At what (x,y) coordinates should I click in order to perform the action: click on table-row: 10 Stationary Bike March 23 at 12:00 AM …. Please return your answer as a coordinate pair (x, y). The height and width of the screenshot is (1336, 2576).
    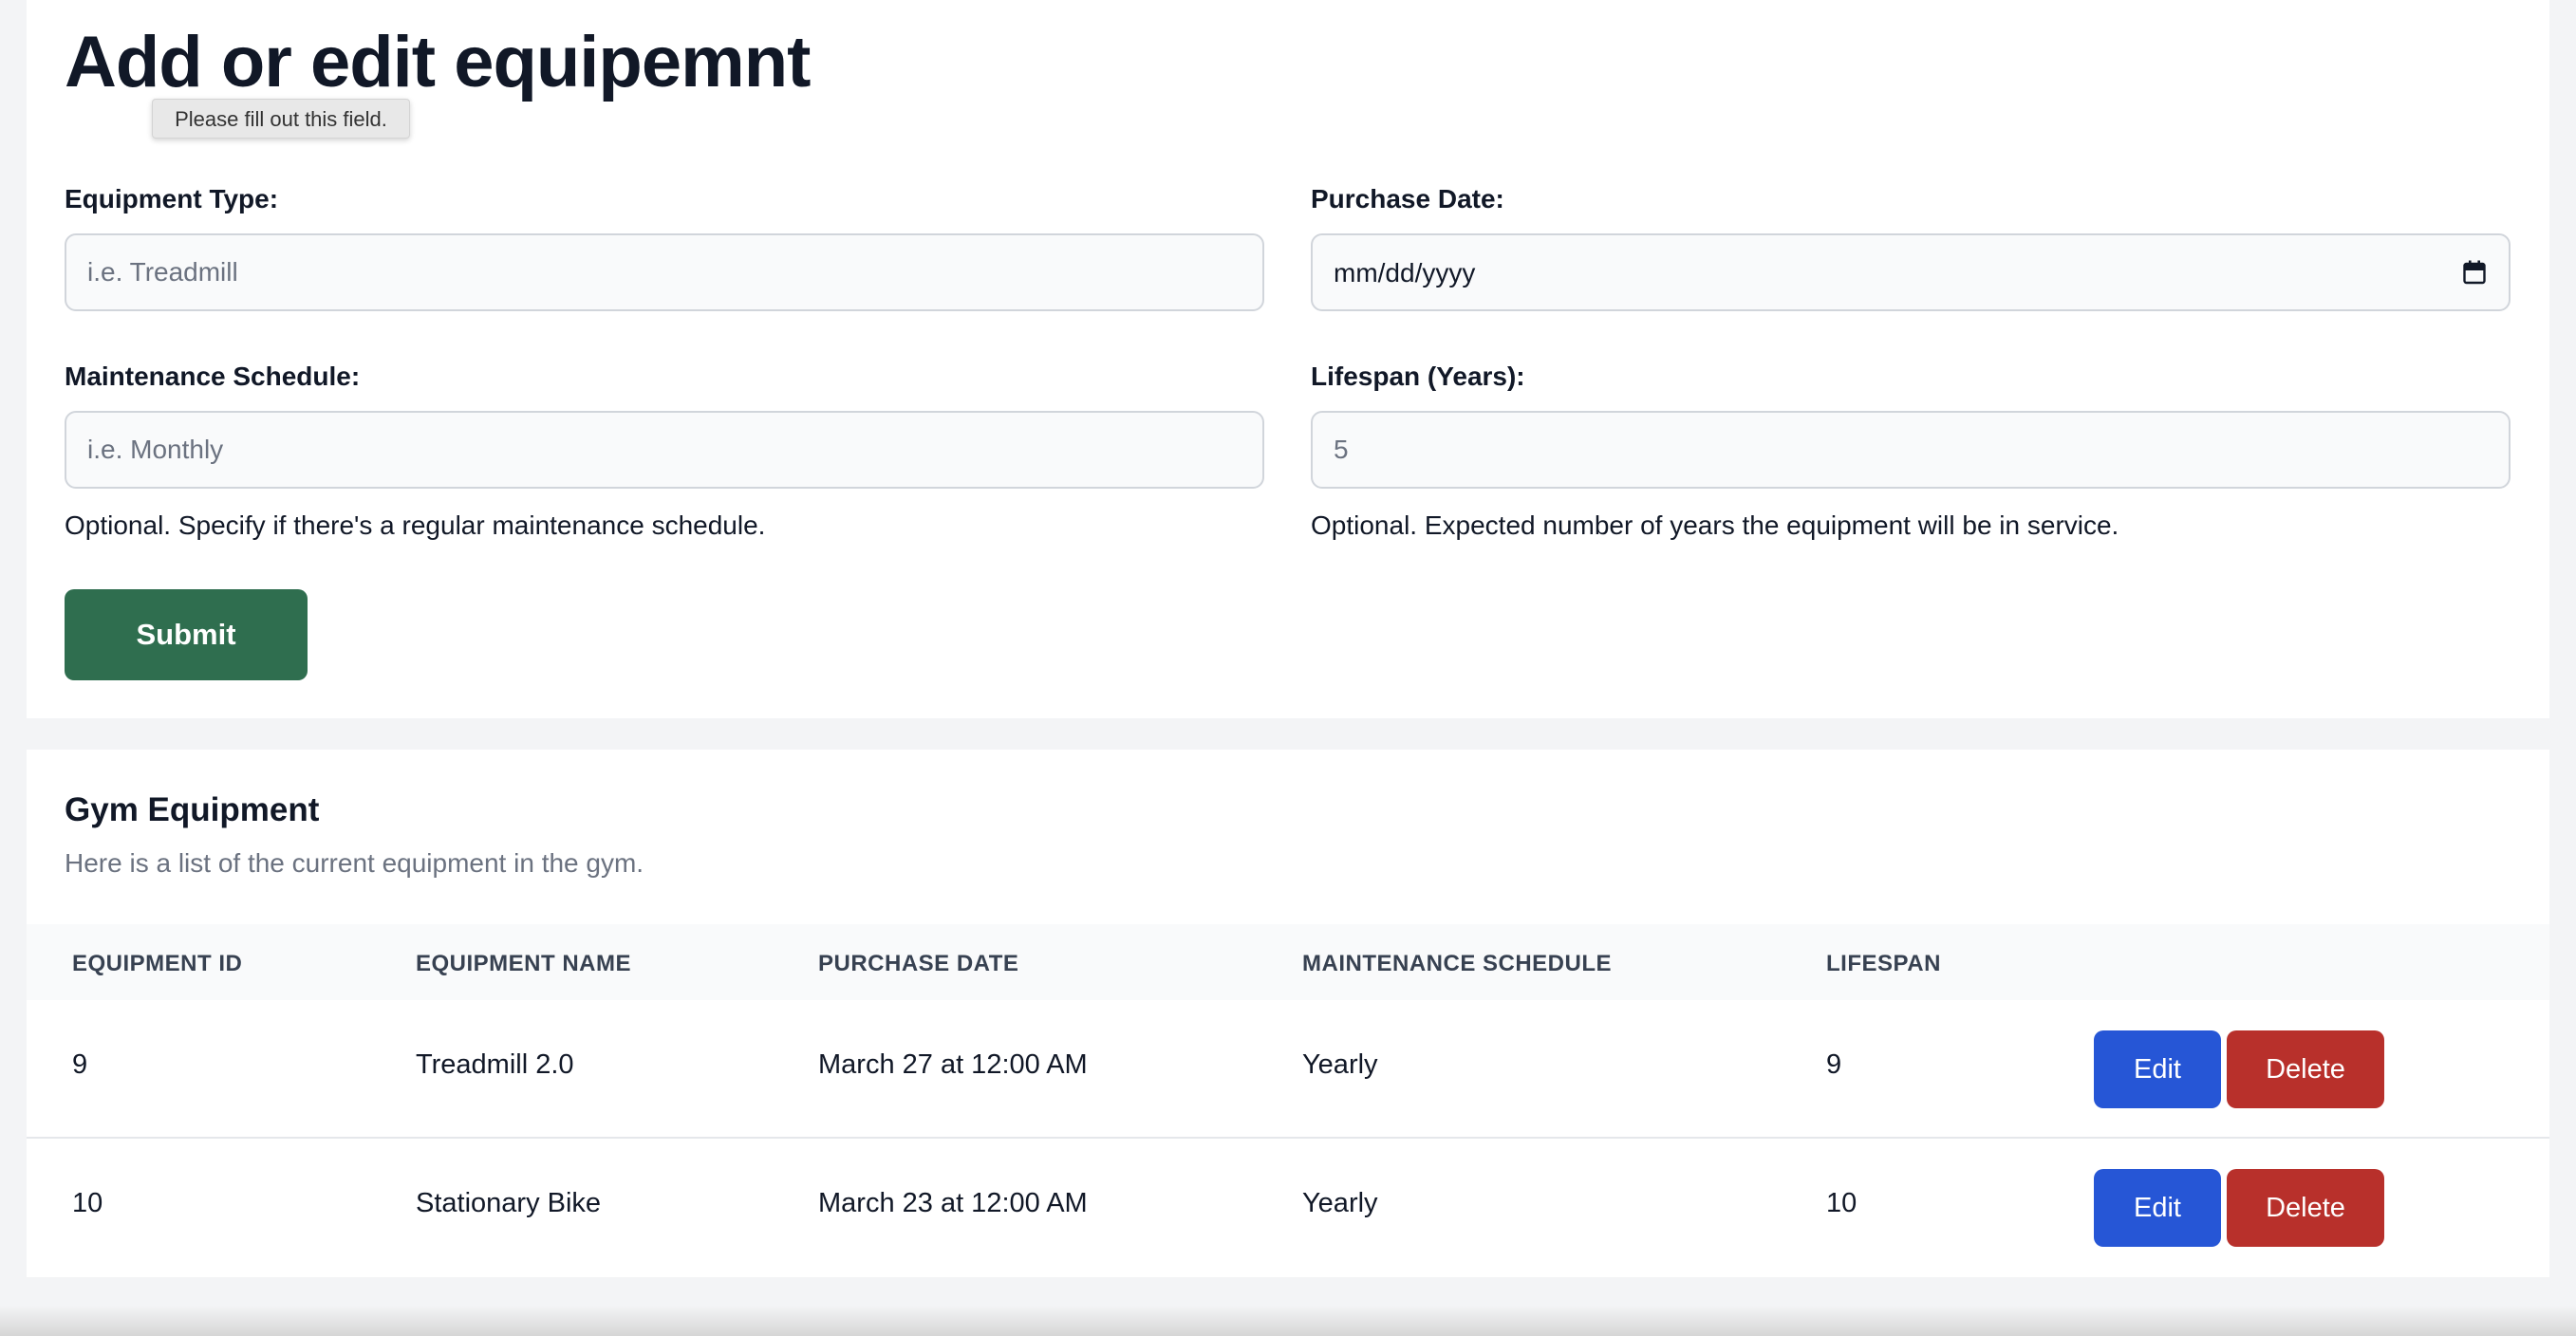
    Looking at the image, I should click on (1288, 1208).